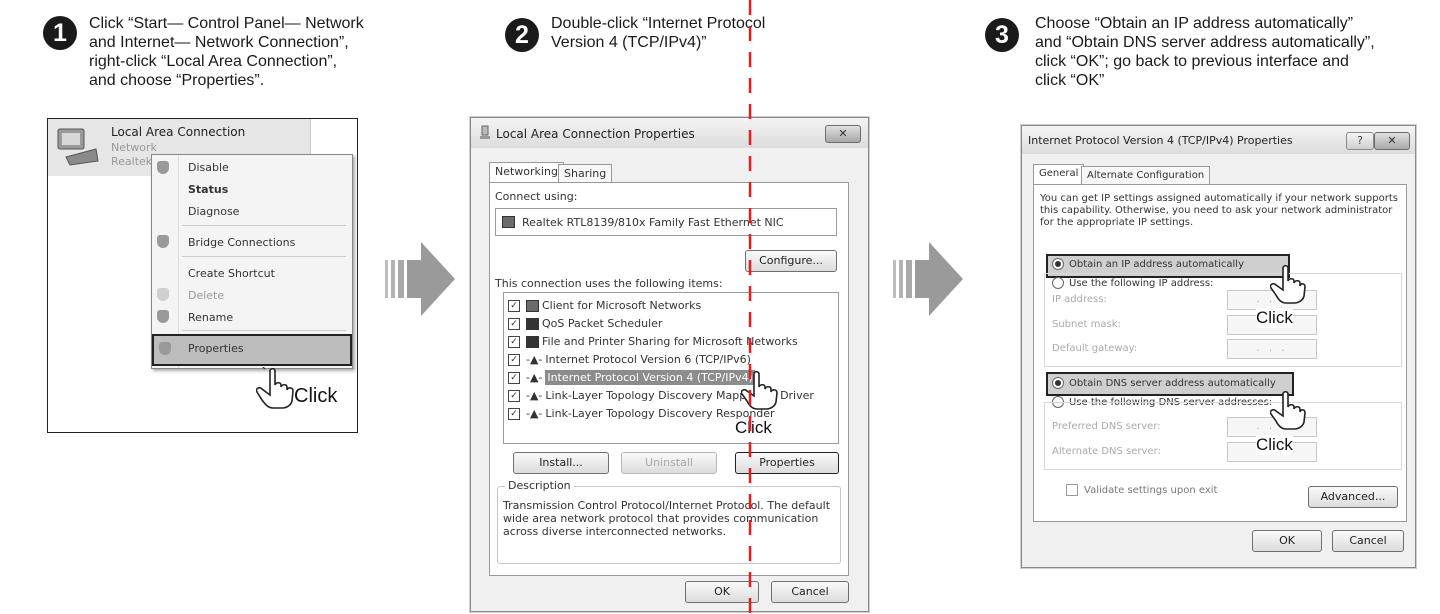  What do you see at coordinates (595, 134) in the screenshot?
I see `window-title: Local Area Connection Properties` at bounding box center [595, 134].